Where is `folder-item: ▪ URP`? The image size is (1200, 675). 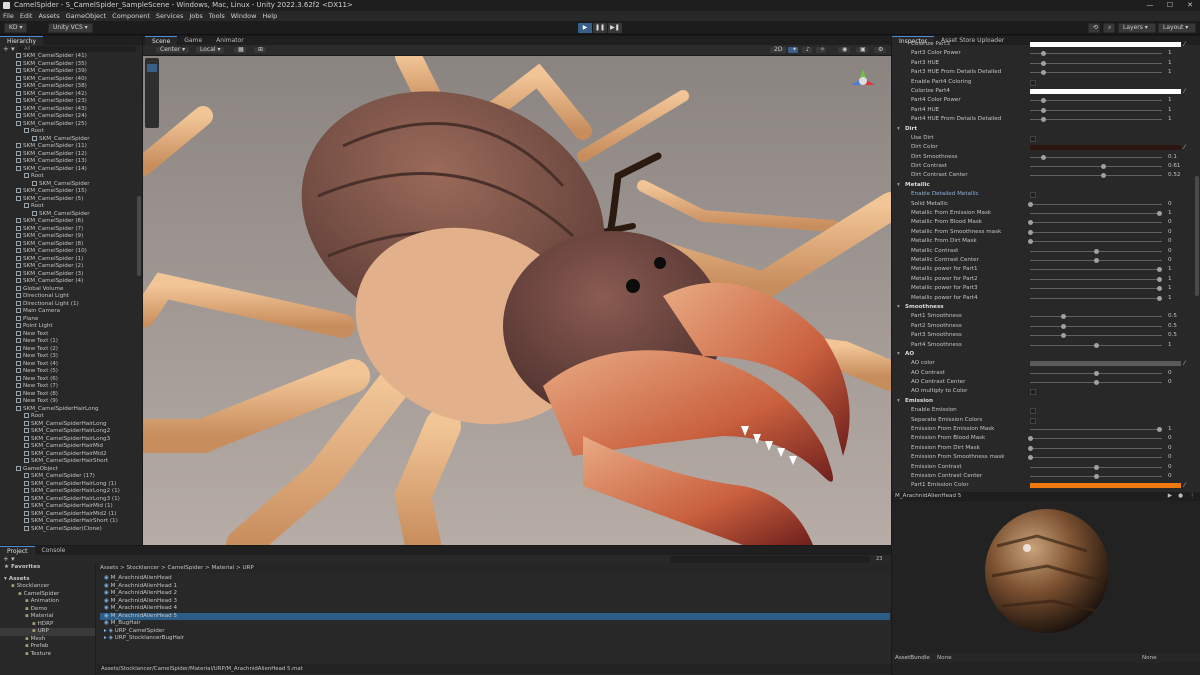 folder-item: ▪ URP is located at coordinates (47, 632).